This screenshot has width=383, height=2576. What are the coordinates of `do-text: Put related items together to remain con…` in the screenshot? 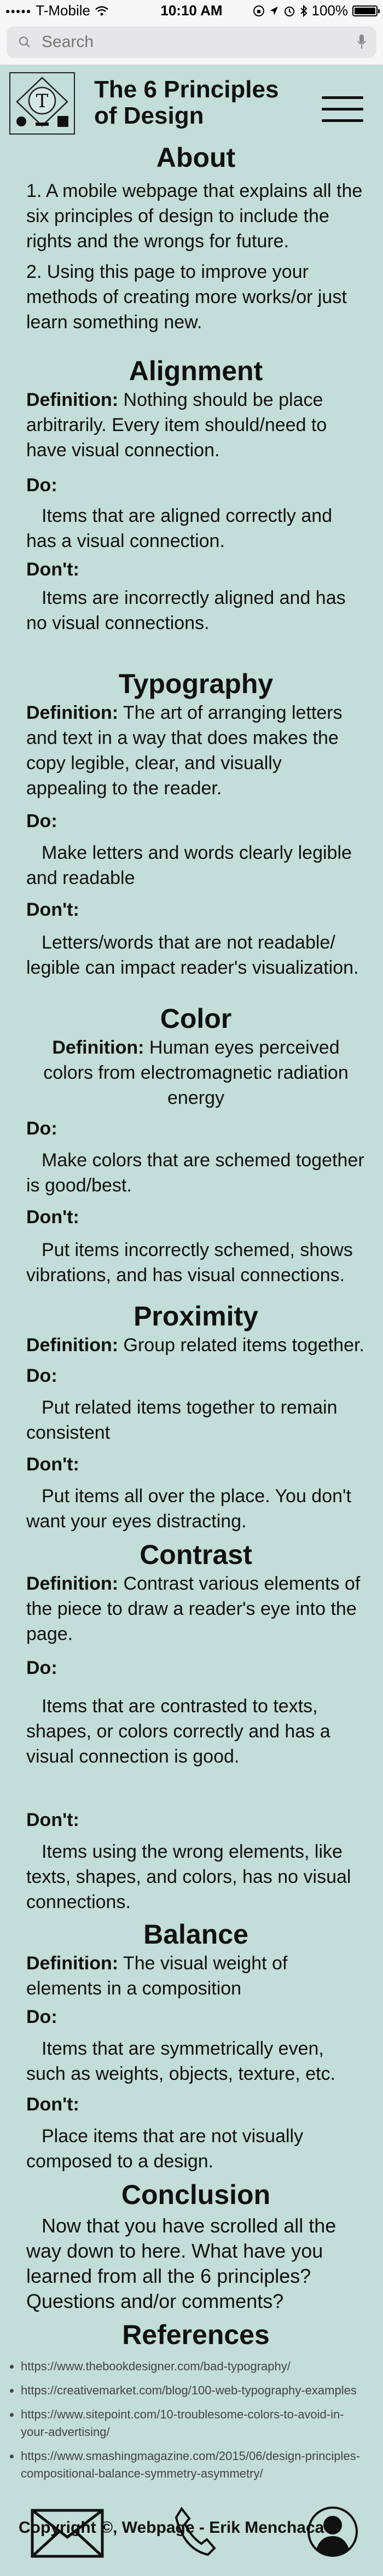 It's located at (182, 1420).